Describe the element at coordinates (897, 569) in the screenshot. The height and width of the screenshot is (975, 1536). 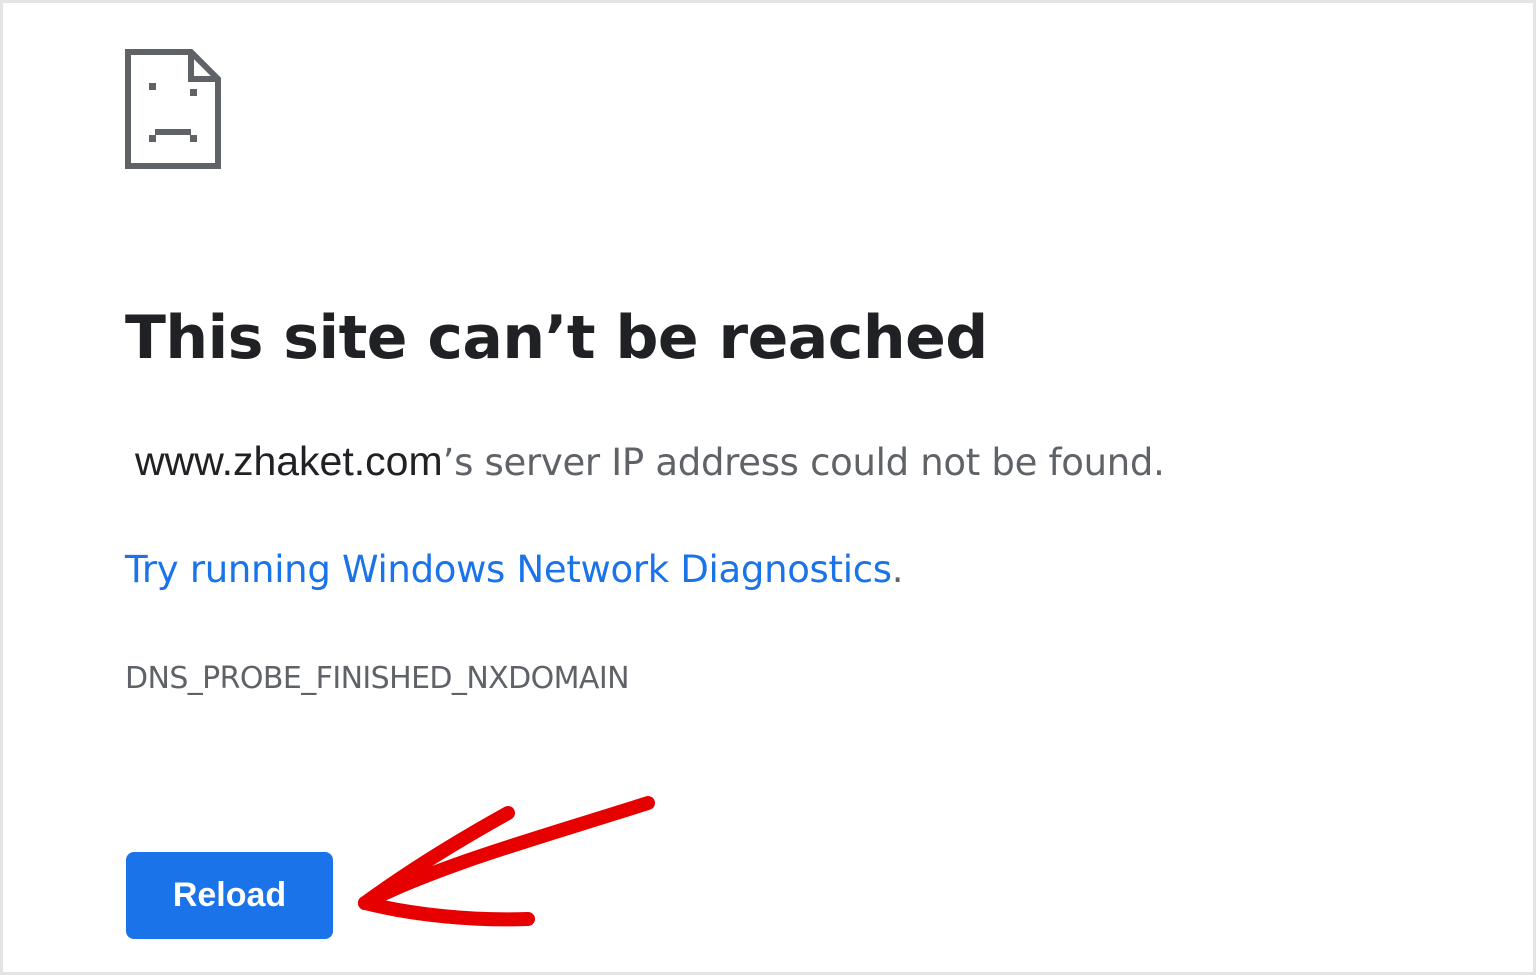
I see `diagnostics-suffix: .` at that location.